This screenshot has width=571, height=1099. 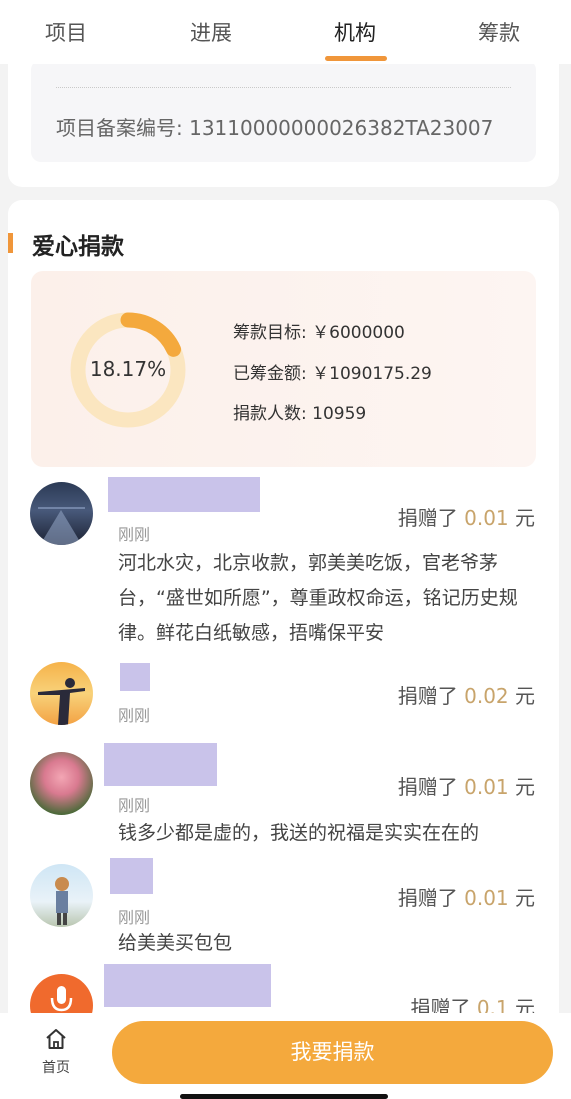 I want to click on bottom-bar: 首页 我要捐款, so click(x=285, y=1056).